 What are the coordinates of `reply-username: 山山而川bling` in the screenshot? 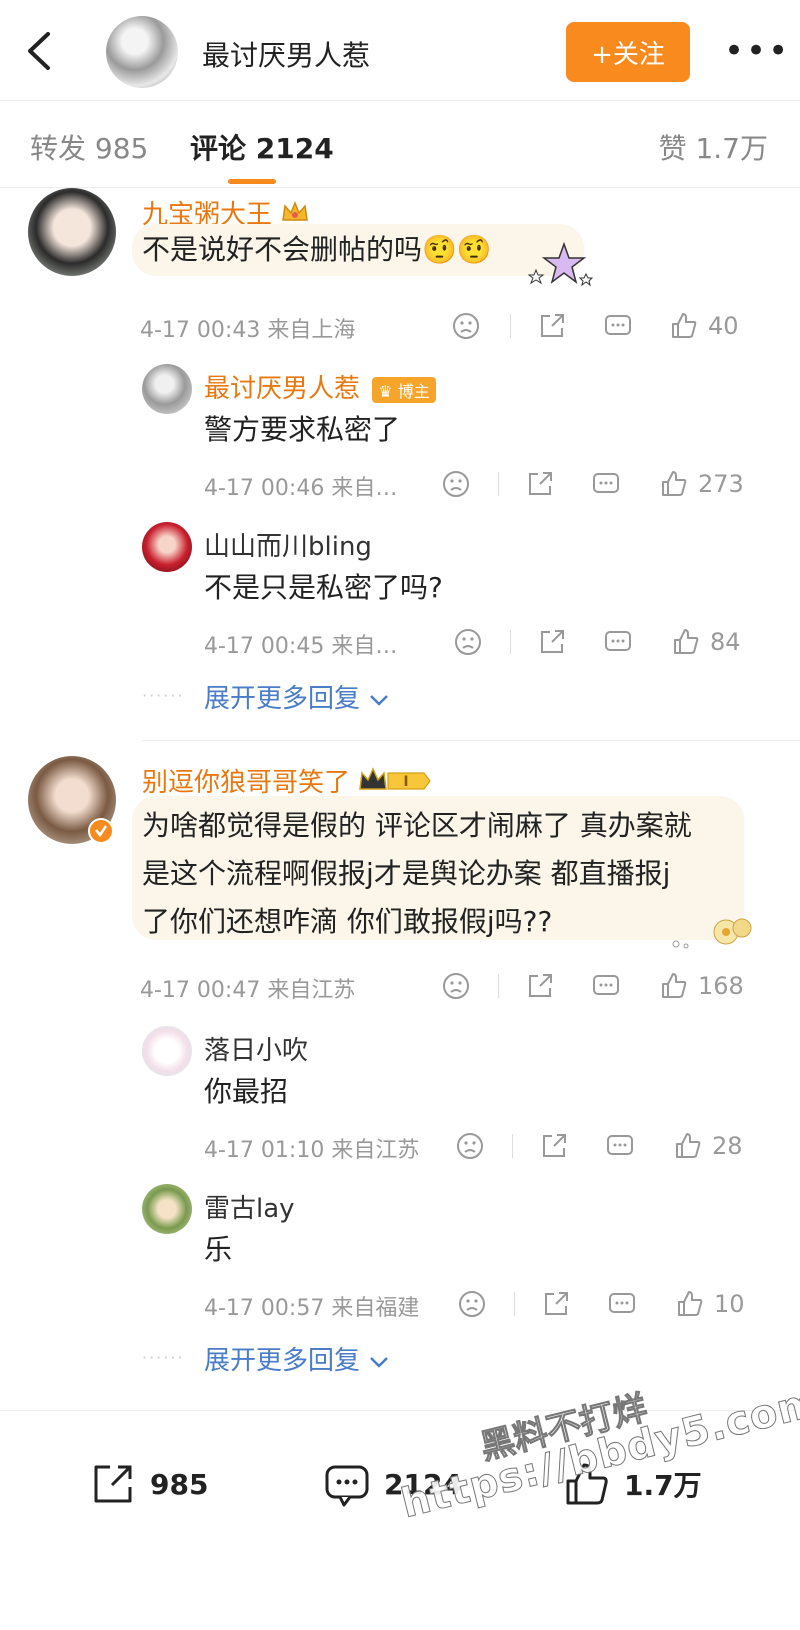 It's located at (288, 544).